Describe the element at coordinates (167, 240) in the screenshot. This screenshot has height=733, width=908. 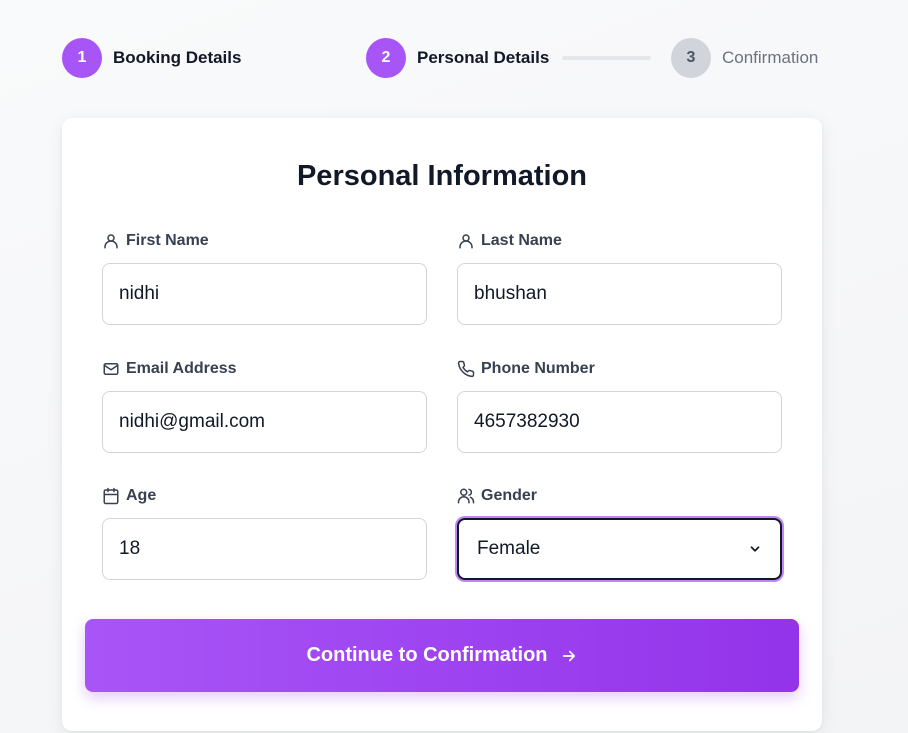
I see `first-name-label: First Name` at that location.